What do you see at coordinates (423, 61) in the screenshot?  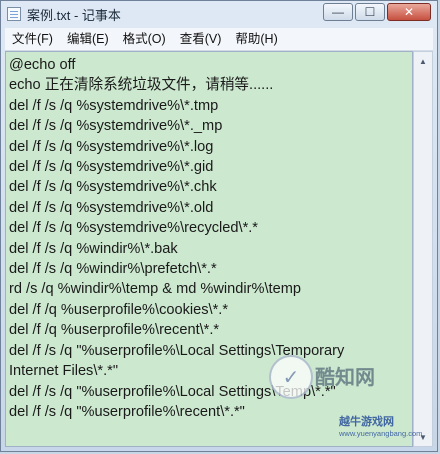 I see `scroll-up-arrow-icon: ▲` at bounding box center [423, 61].